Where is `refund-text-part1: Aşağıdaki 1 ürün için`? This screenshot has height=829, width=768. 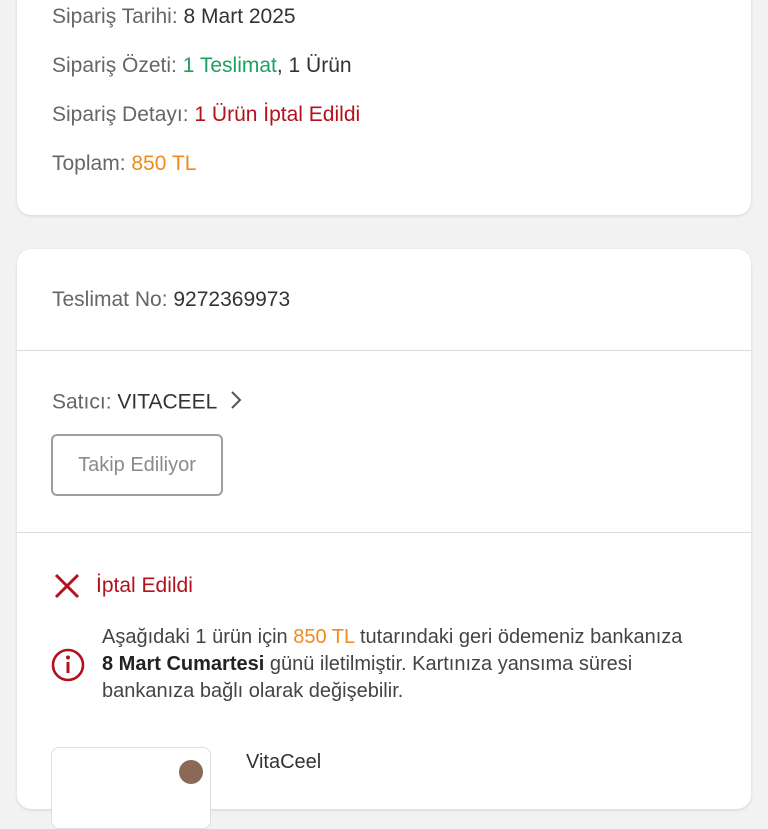 refund-text-part1: Aşağıdaki 1 ürün için is located at coordinates (198, 637).